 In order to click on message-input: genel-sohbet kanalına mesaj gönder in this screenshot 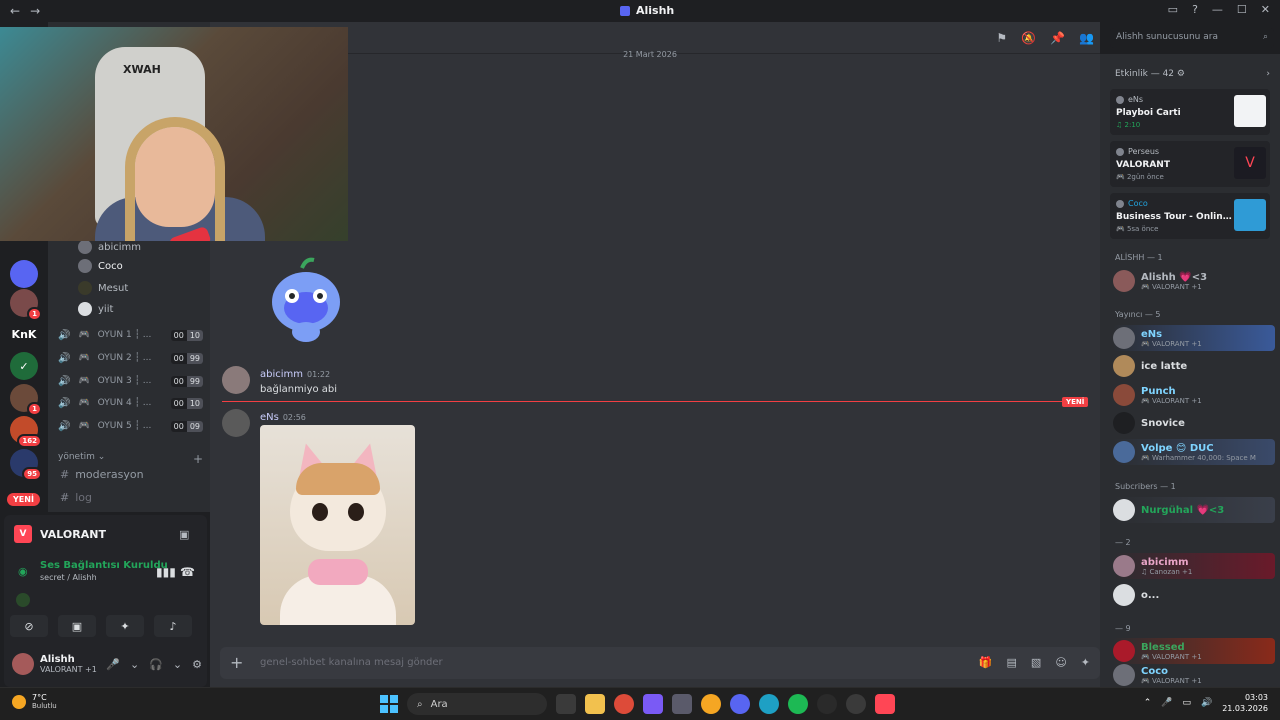, I will do `click(351, 662)`.